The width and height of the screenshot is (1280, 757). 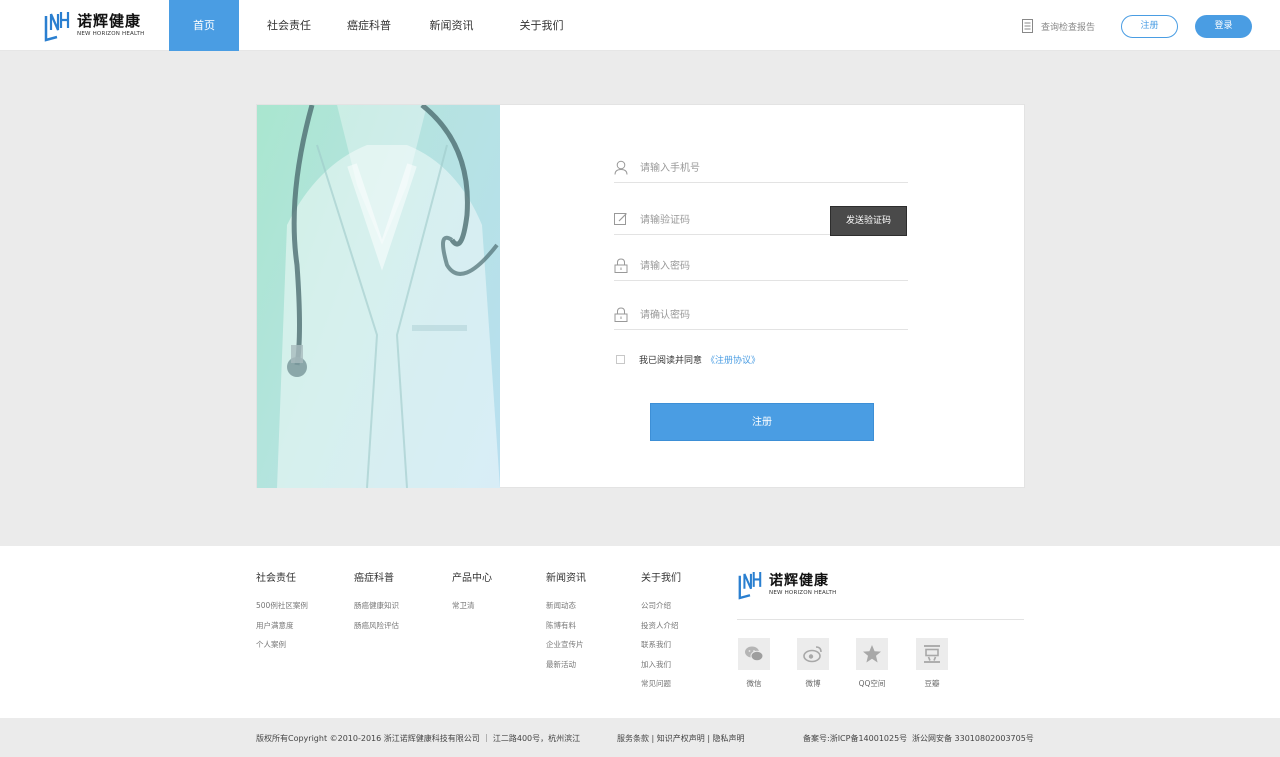 I want to click on confirm-password-field, so click(x=761, y=315).